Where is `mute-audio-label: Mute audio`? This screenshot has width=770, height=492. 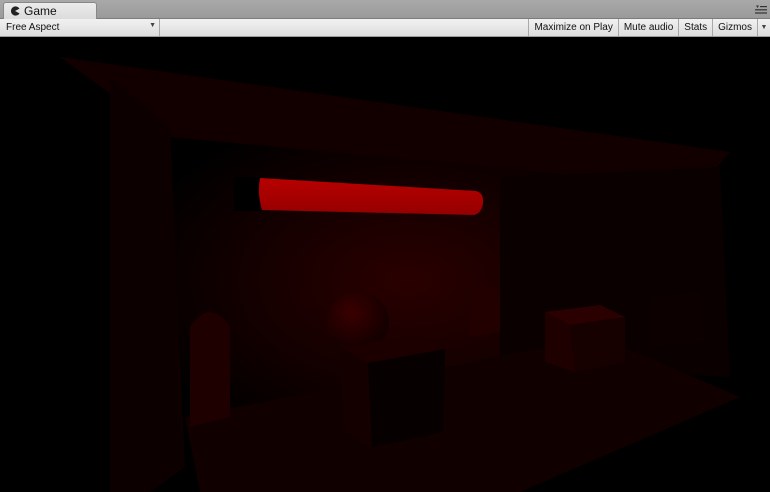 mute-audio-label: Mute audio is located at coordinates (648, 27).